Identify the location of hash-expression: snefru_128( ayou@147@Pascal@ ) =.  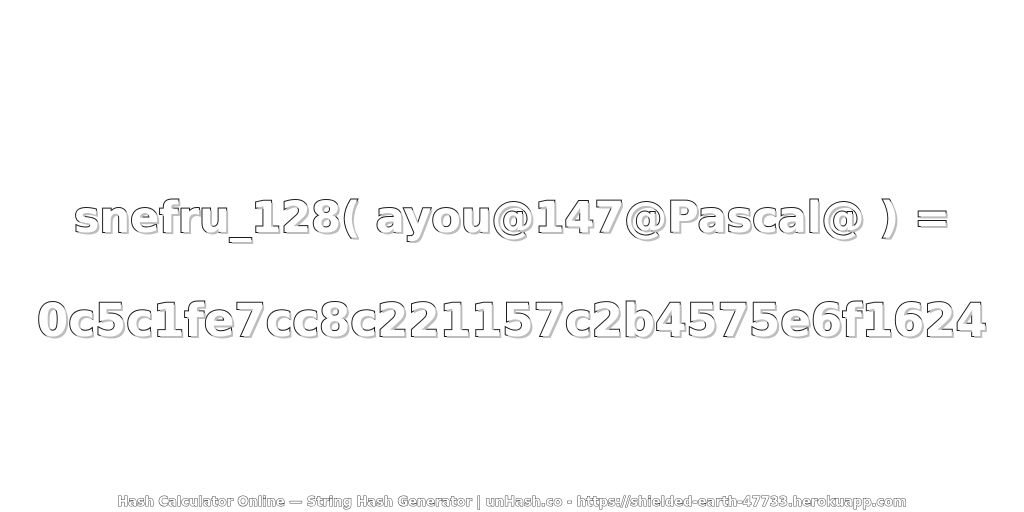
(512, 218).